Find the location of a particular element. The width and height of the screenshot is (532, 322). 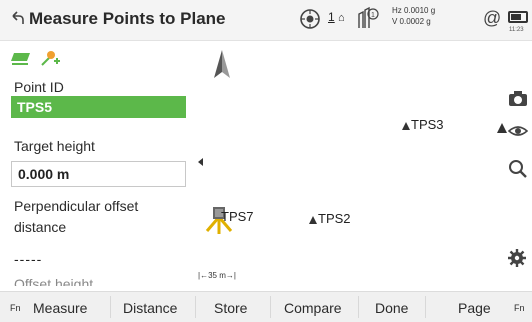

prism-count: 1 is located at coordinates (331, 17).